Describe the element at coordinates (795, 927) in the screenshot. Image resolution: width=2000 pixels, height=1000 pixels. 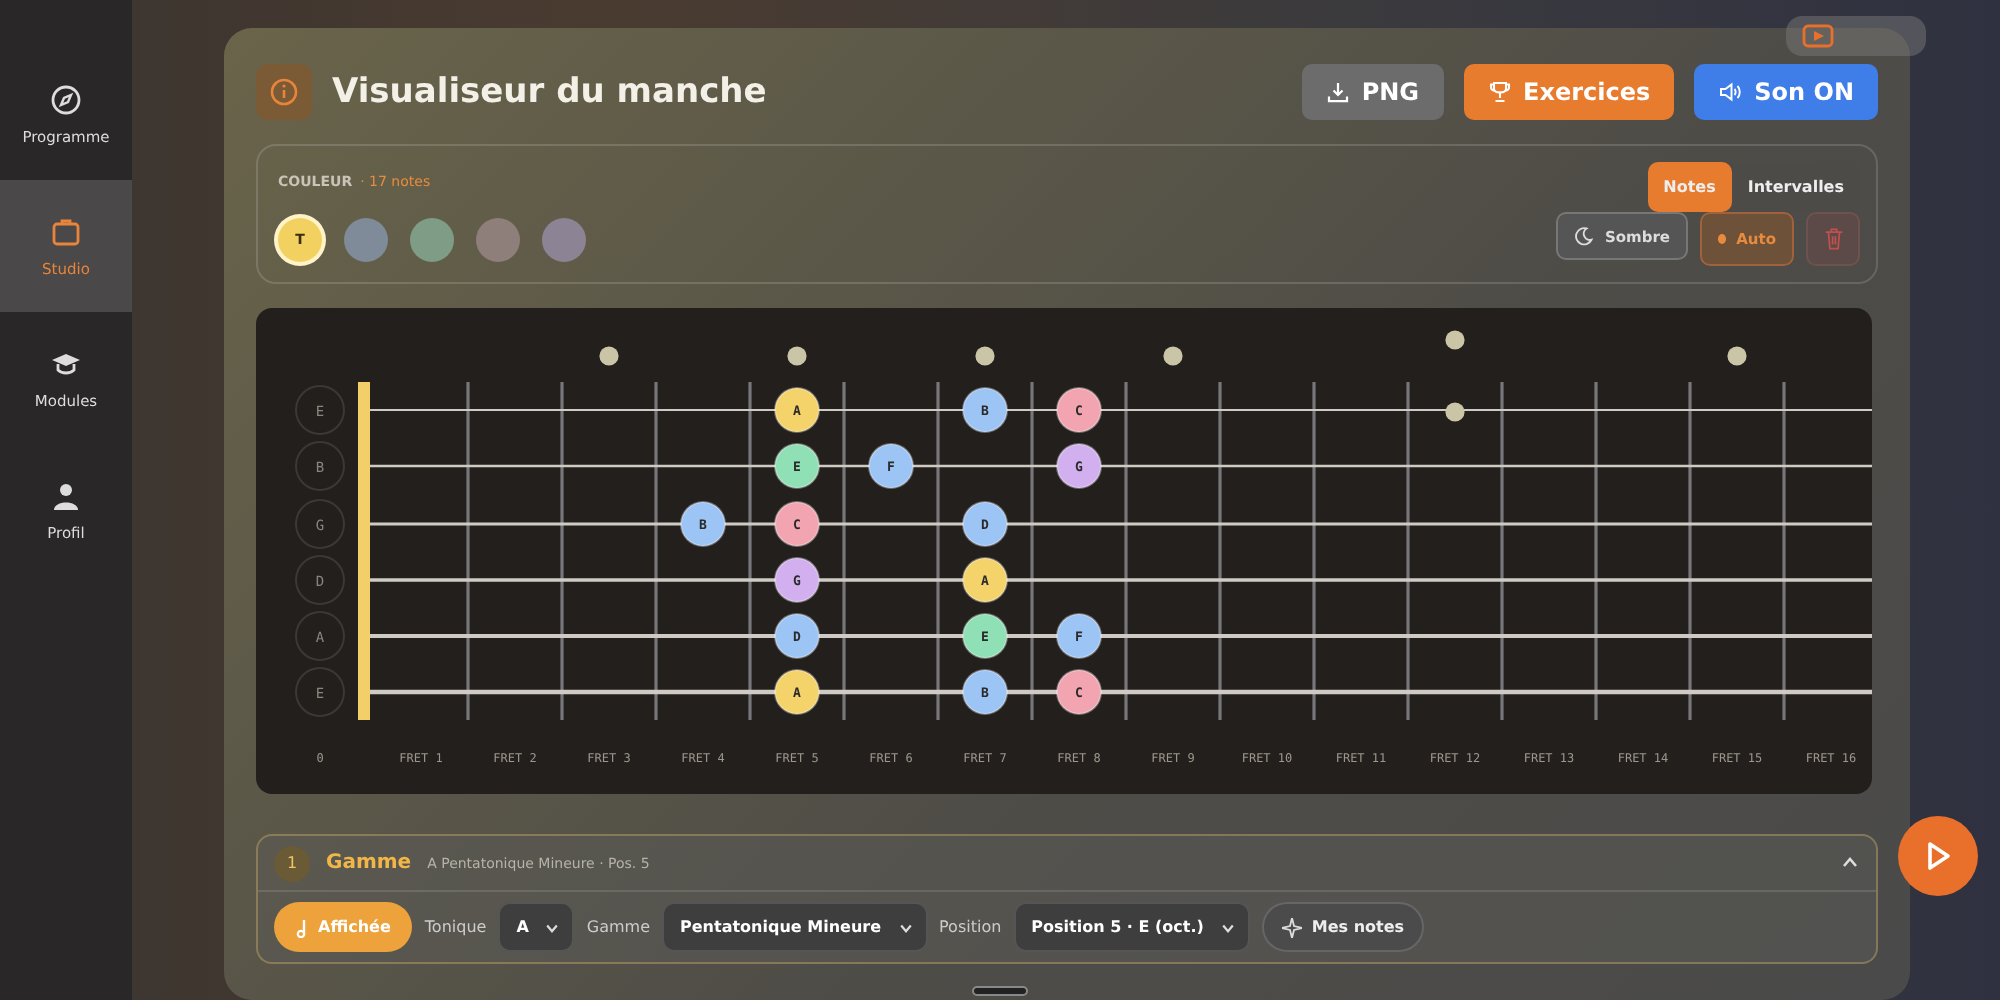
I see `select-field: Pentatonique Mineure` at that location.